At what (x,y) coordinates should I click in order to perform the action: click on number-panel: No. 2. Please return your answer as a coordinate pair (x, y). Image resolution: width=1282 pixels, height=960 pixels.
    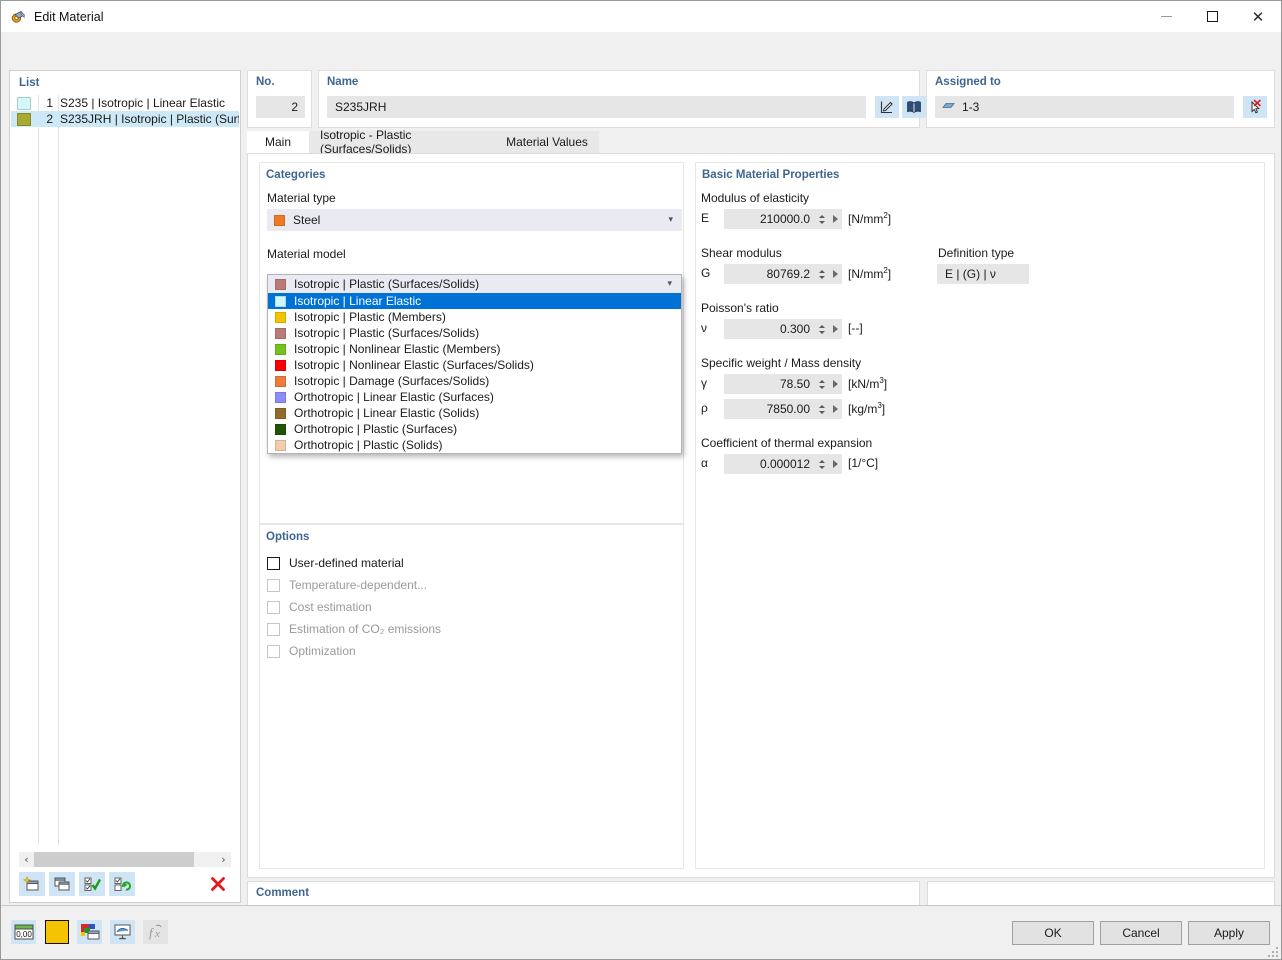
    Looking at the image, I should click on (279, 99).